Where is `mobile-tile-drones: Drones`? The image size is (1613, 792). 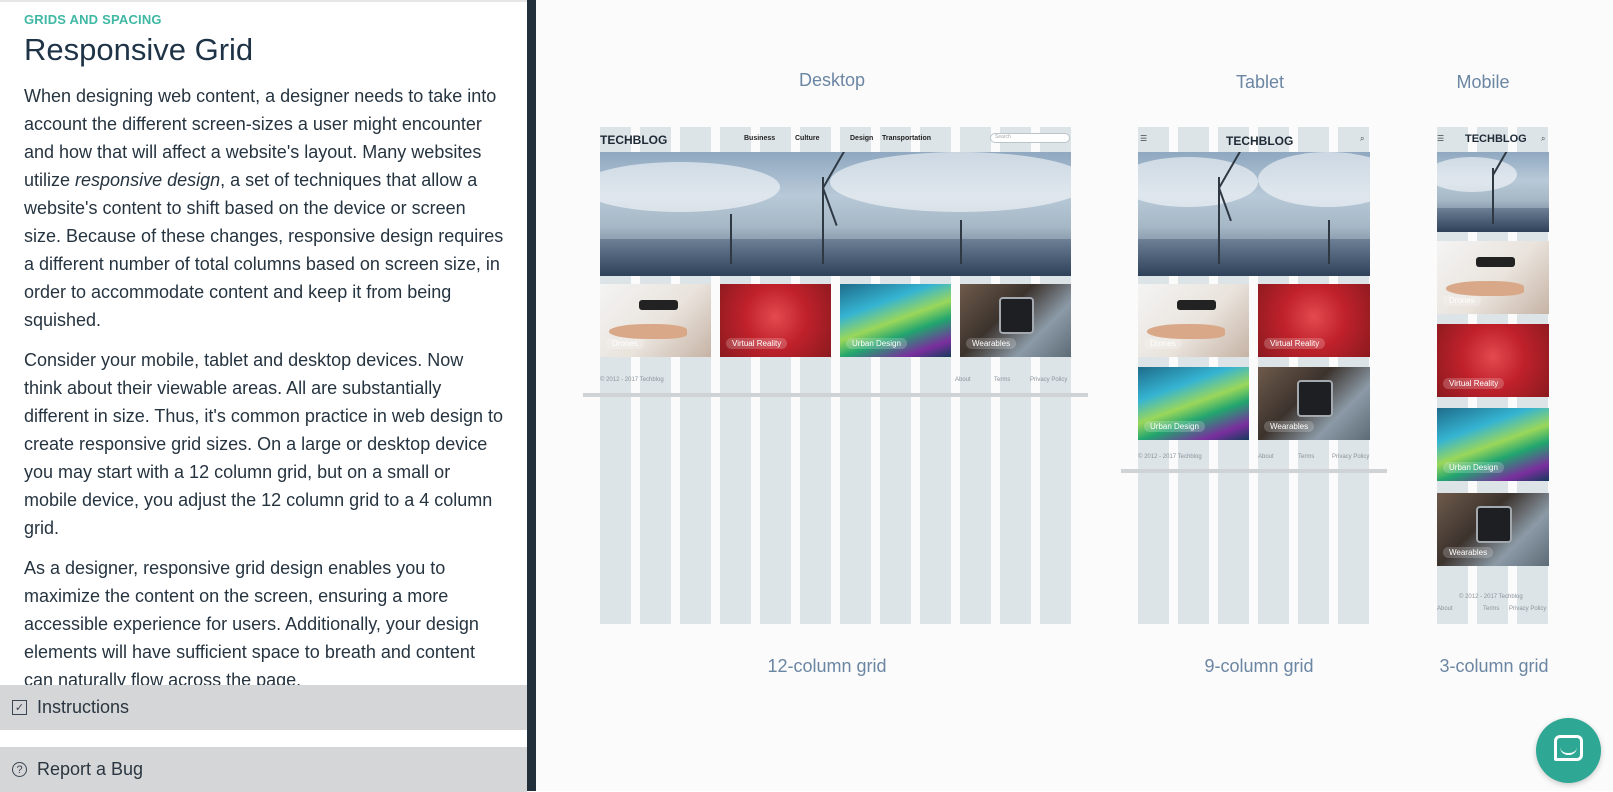 mobile-tile-drones: Drones is located at coordinates (1493, 277).